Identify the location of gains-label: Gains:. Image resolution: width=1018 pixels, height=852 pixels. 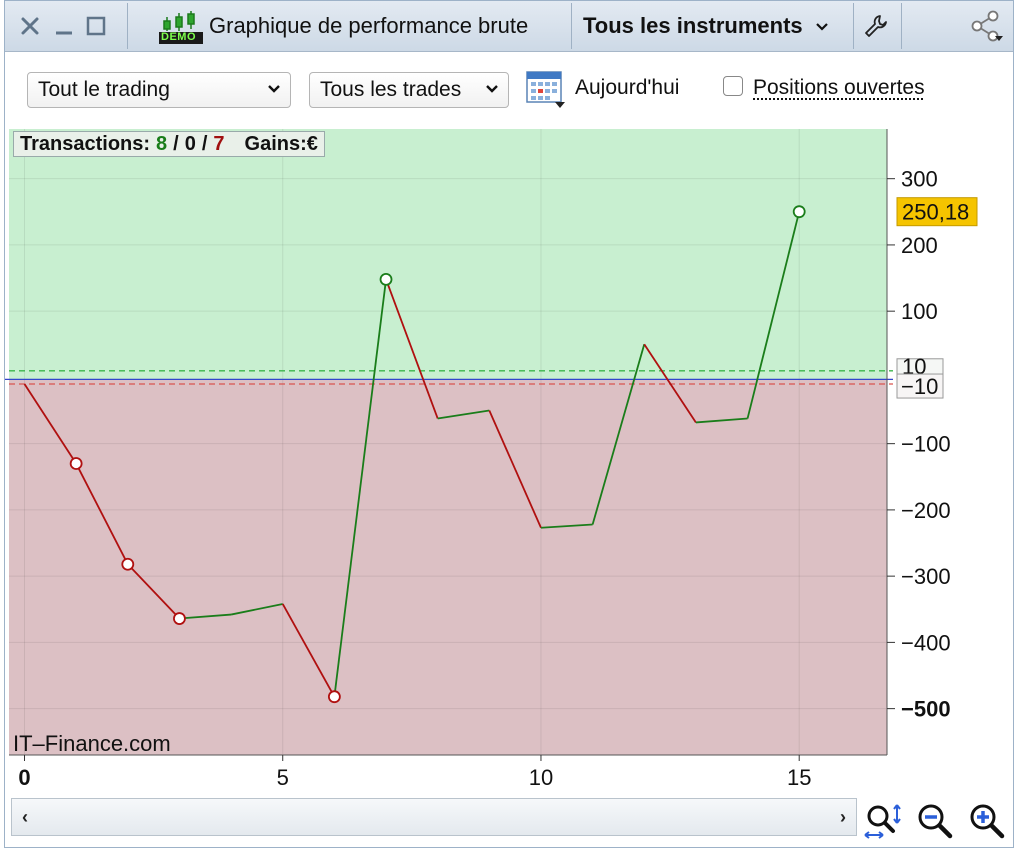
(275, 143).